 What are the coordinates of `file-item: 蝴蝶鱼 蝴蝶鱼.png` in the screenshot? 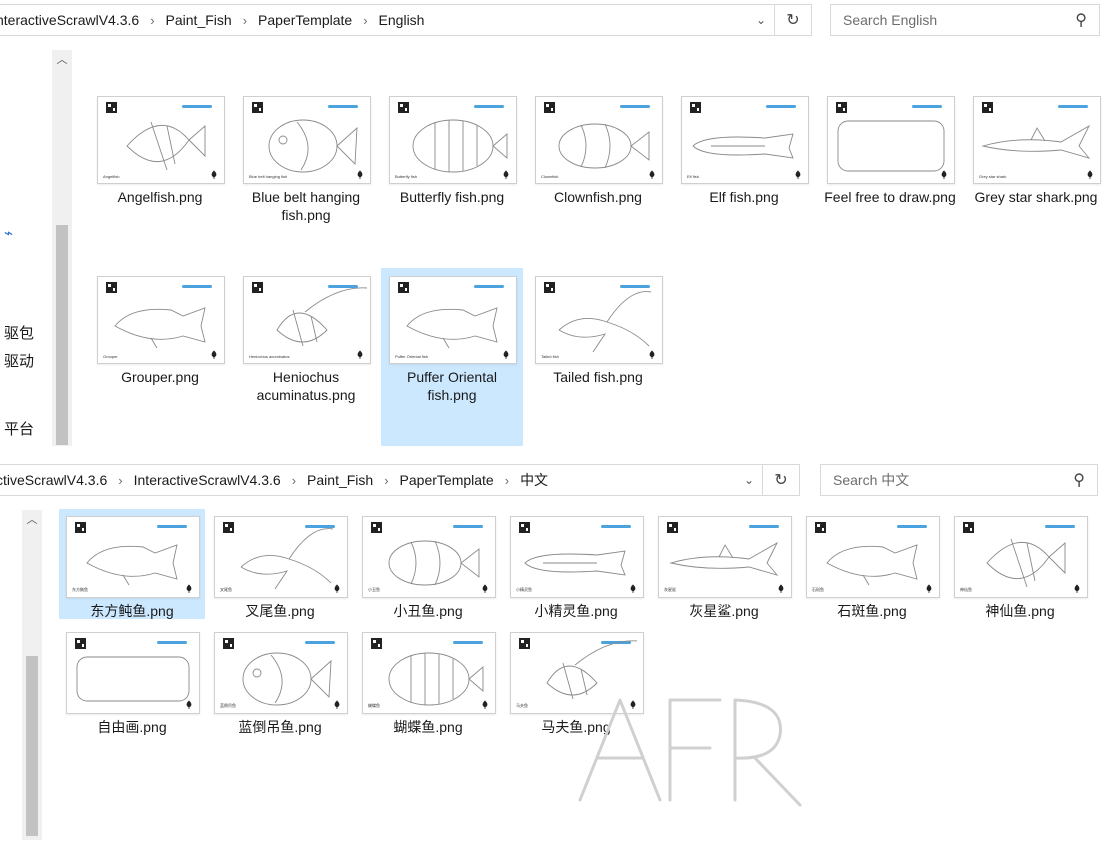 It's located at (428, 680).